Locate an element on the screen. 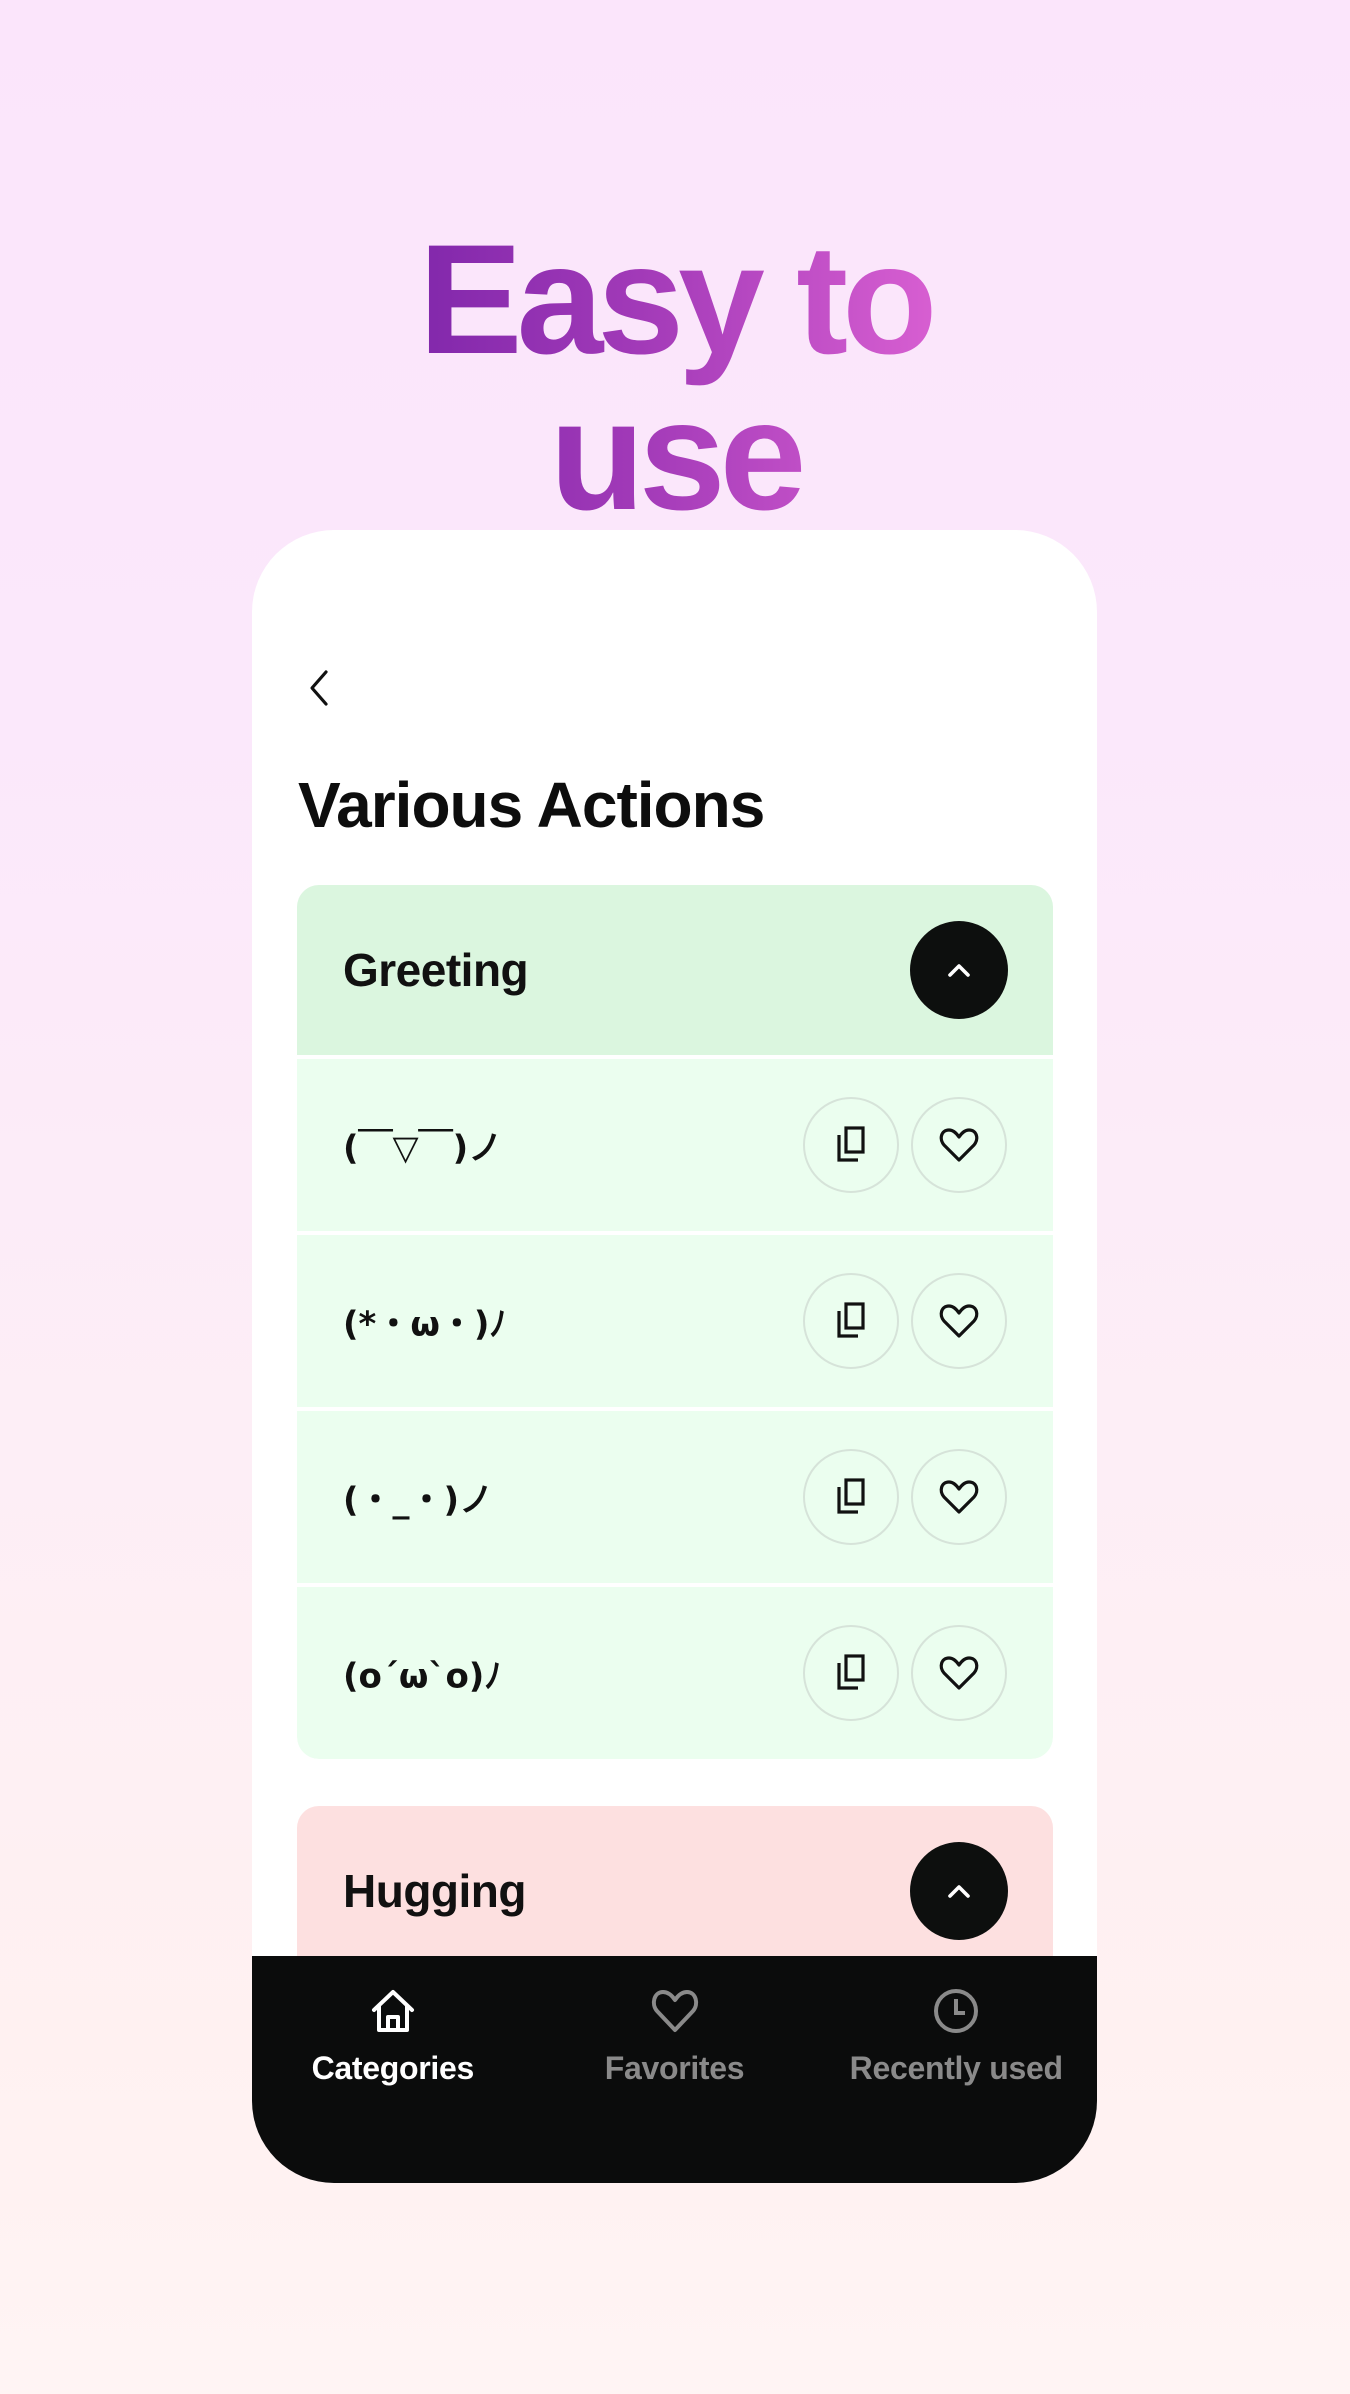 Image resolution: width=1350 pixels, height=2394 pixels. section-title: Greeting is located at coordinates (436, 970).